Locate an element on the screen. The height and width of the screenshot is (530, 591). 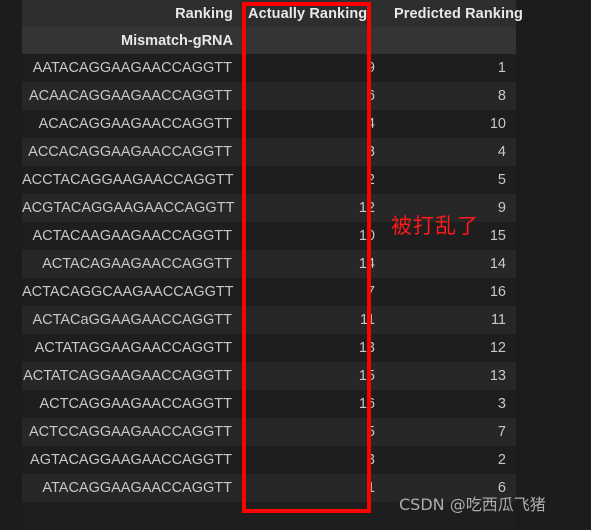
table-row: ACTATCAGGAAGAACCAGGTT 15 13 is located at coordinates (269, 376).